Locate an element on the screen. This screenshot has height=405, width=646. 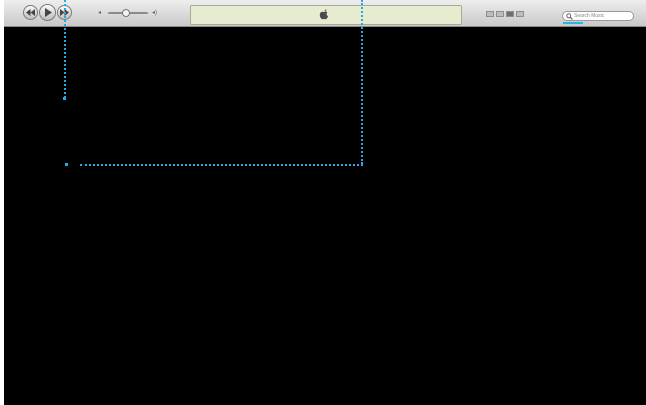
view-button-grid is located at coordinates (510, 14).